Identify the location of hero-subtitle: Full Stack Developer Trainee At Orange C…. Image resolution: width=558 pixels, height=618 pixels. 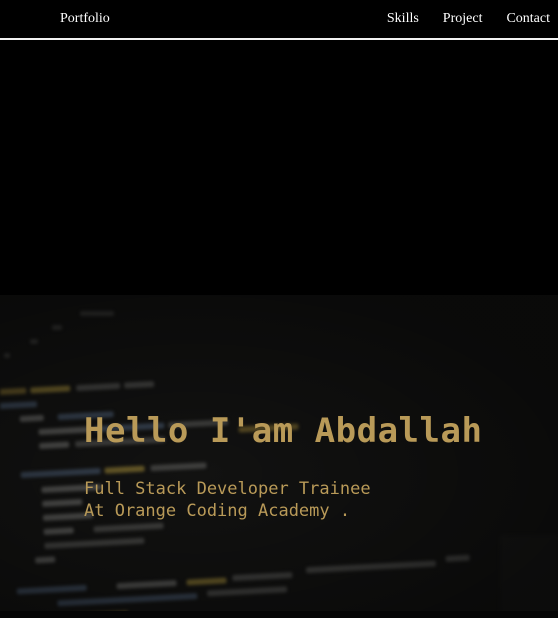
(227, 500).